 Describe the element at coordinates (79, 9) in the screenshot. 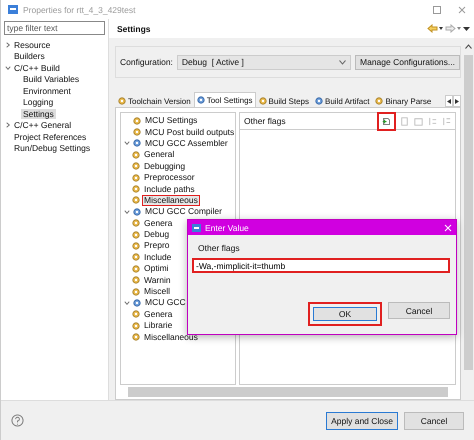

I see `window-title: Properties for rtt_4_3_429test` at that location.